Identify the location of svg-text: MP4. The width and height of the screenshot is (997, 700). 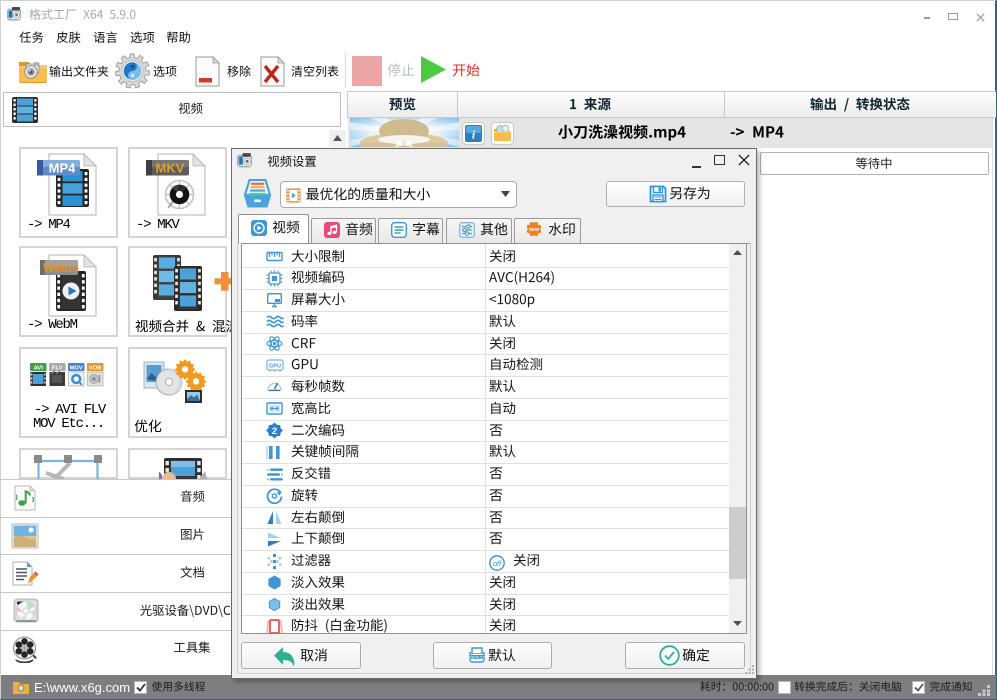
(63, 168).